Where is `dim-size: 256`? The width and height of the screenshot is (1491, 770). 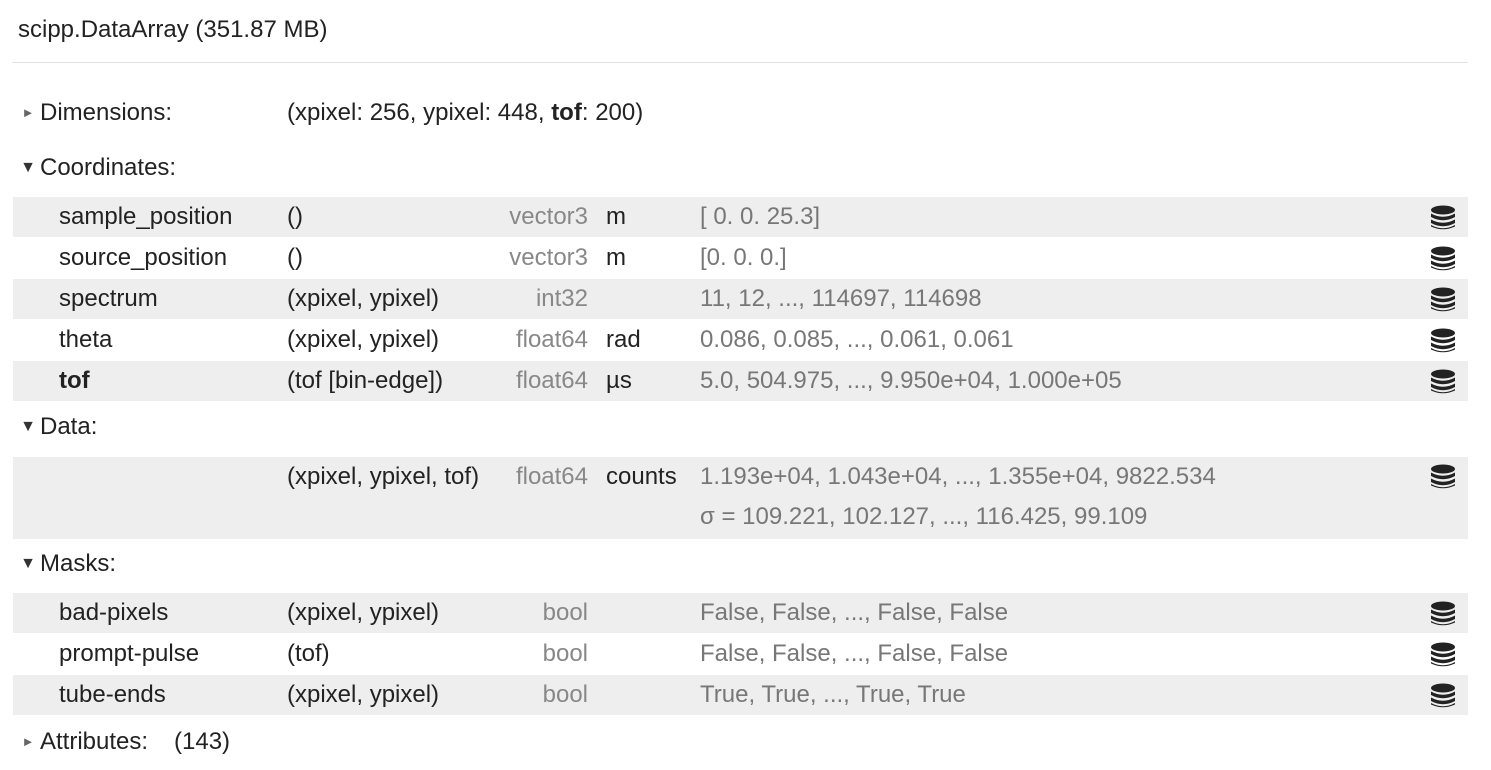
dim-size: 256 is located at coordinates (389, 112).